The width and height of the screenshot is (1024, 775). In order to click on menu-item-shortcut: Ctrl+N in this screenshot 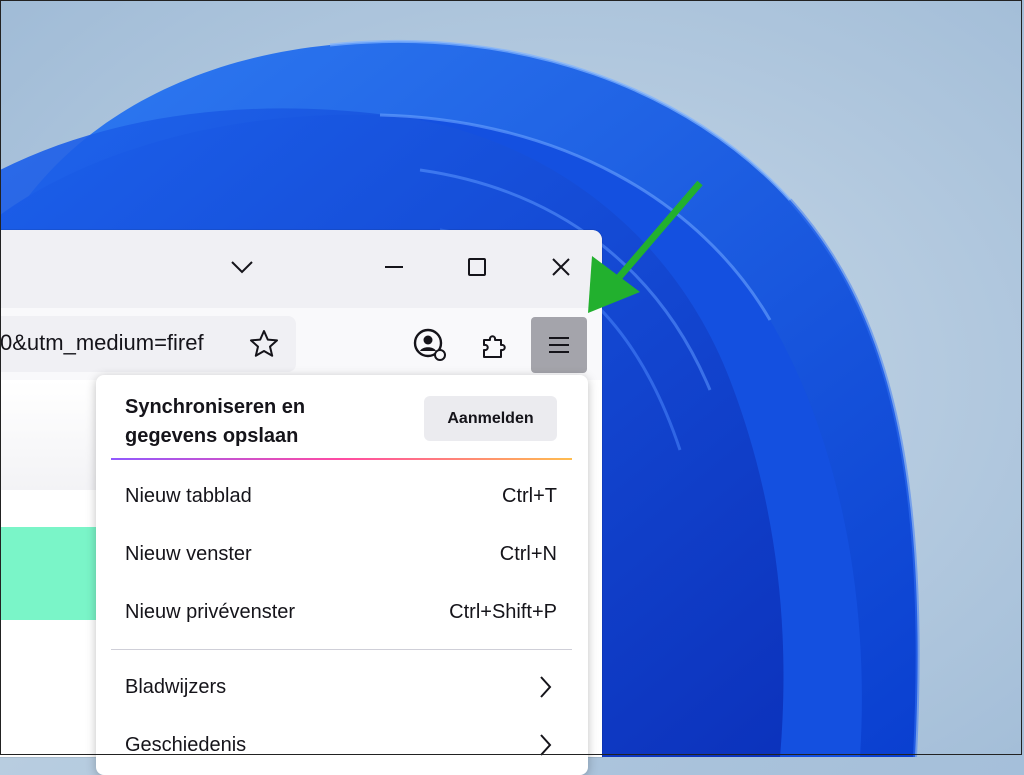, I will do `click(528, 554)`.